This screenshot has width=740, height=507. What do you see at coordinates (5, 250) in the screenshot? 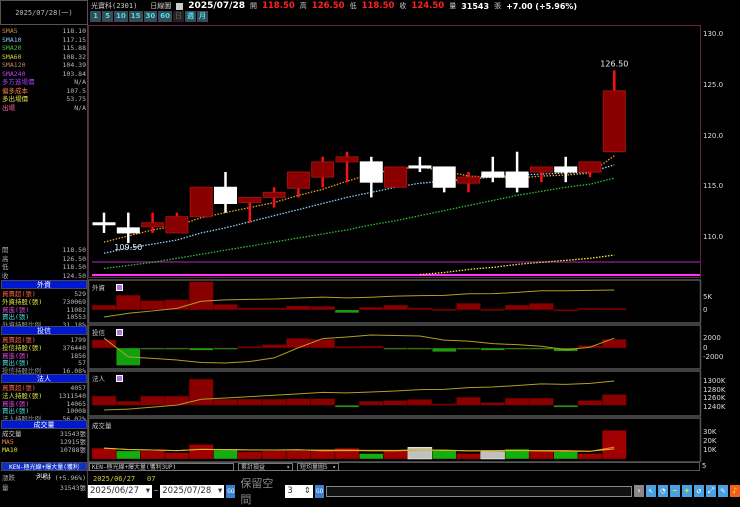
I see `ohlc-label: 開` at bounding box center [5, 250].